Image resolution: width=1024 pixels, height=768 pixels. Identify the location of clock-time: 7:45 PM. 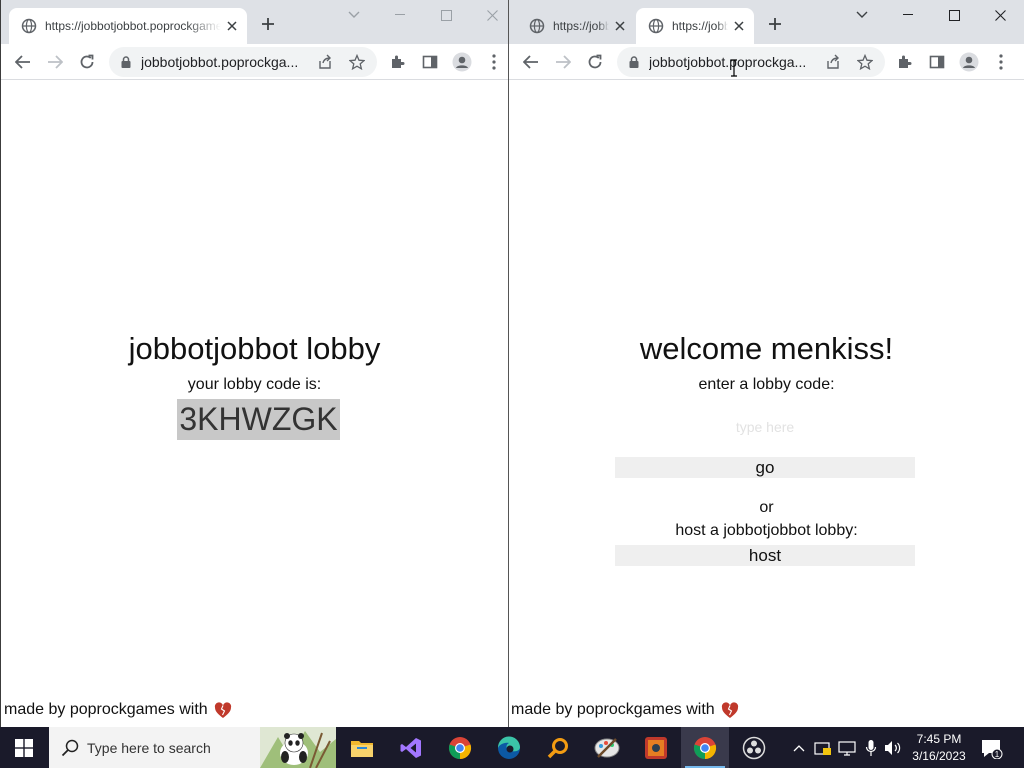
(939, 739).